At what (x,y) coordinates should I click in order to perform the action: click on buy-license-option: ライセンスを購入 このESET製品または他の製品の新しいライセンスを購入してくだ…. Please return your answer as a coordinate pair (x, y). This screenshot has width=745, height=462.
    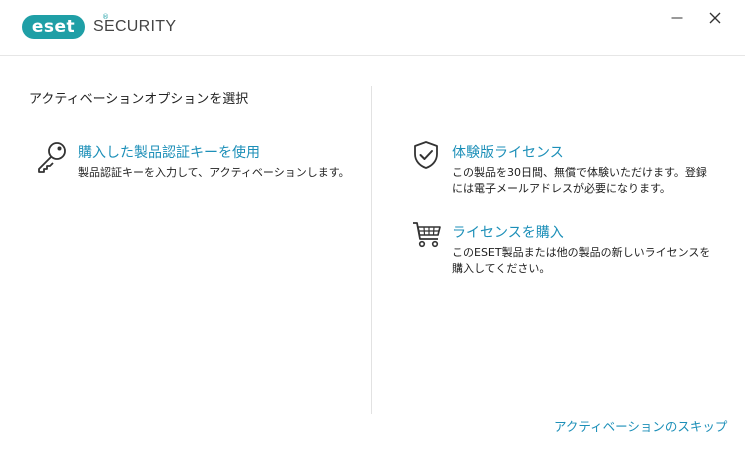
    Looking at the image, I should click on (562, 250).